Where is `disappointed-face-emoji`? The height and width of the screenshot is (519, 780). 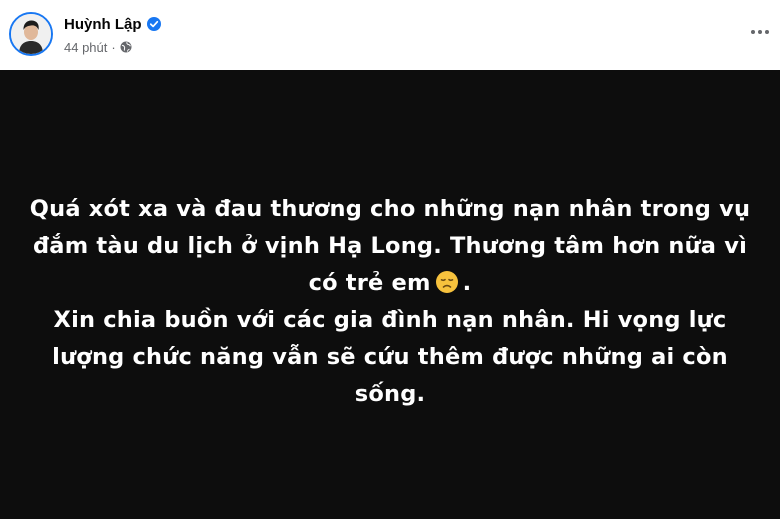 disappointed-face-emoji is located at coordinates (447, 281).